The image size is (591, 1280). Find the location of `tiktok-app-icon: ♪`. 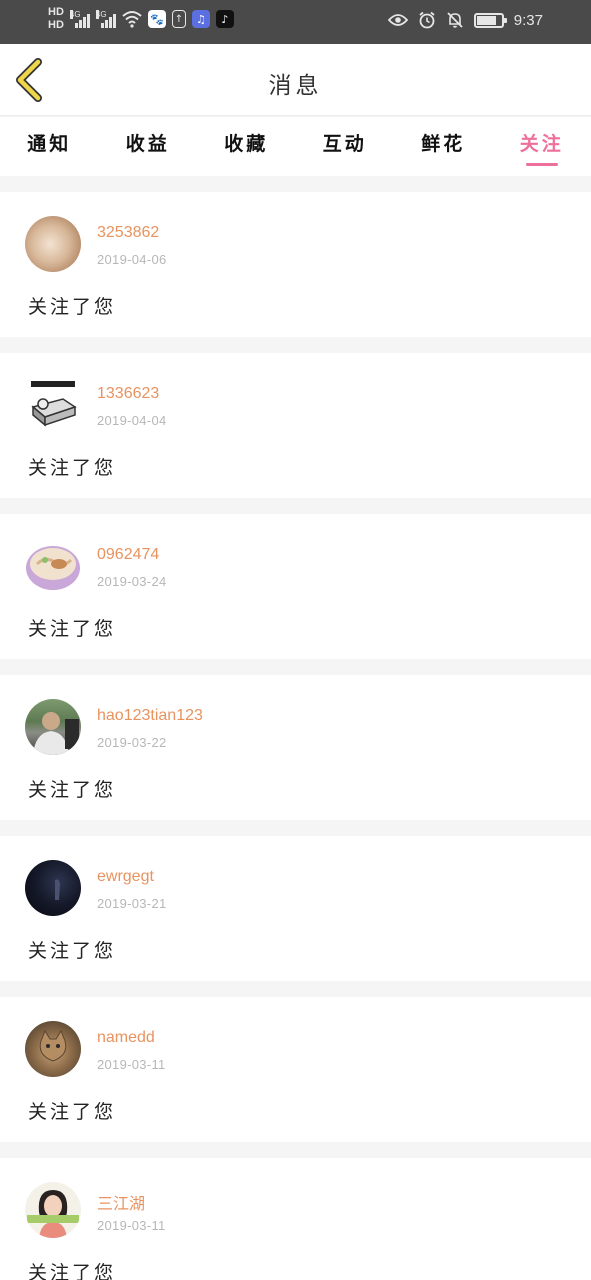

tiktok-app-icon: ♪ is located at coordinates (224, 19).